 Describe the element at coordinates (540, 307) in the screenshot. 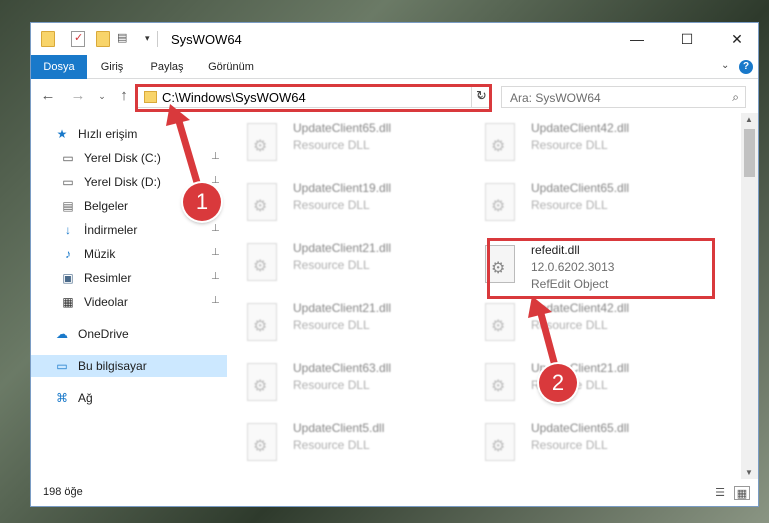

I see `arrow-2-head` at that location.